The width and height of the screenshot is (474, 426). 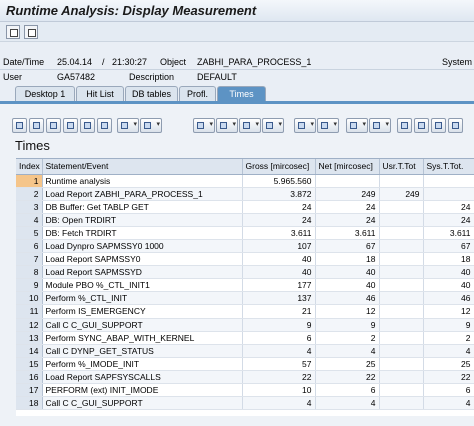 I want to click on table-row: 4 DB: Open TRDIRT 24 24 24, so click(x=245, y=220).